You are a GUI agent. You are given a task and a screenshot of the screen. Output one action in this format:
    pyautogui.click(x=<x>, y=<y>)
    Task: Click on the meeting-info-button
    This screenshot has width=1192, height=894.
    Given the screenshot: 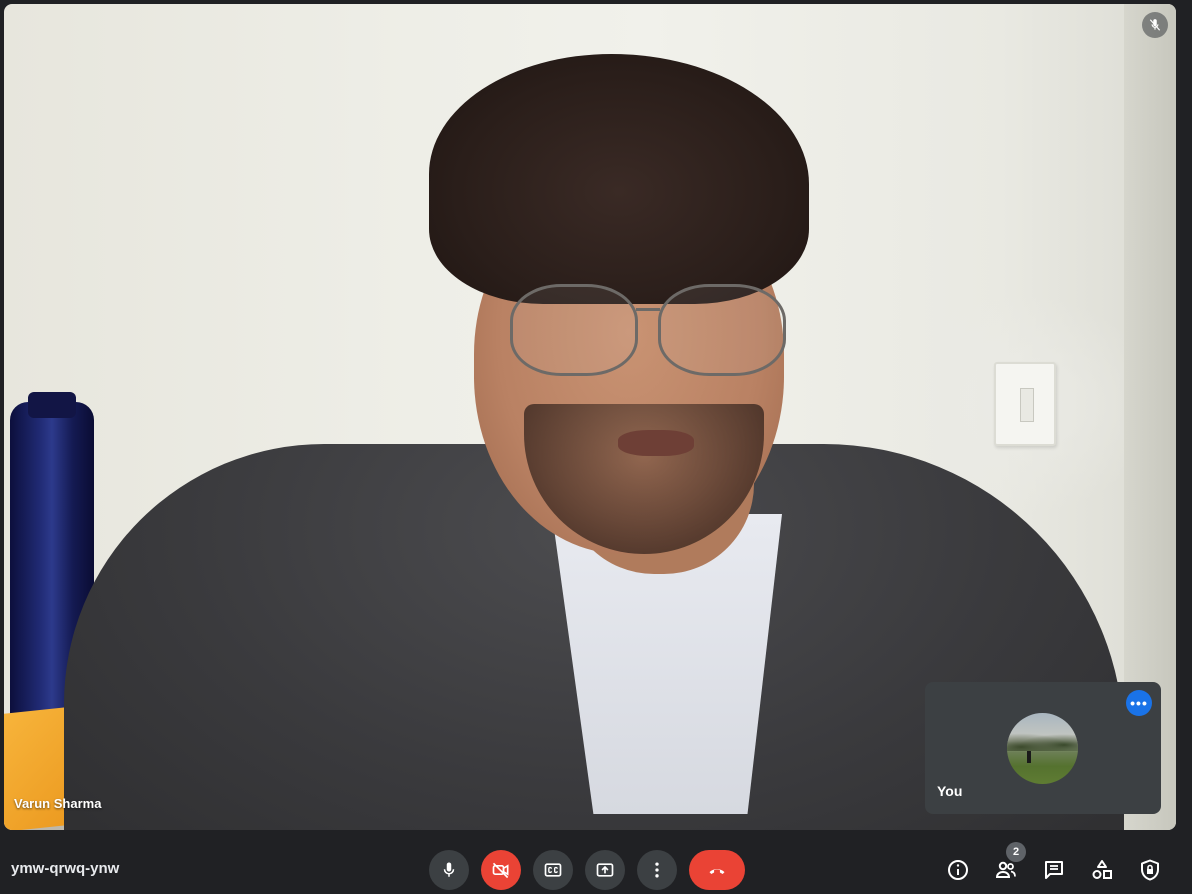 What is the action you would take?
    pyautogui.click(x=958, y=870)
    